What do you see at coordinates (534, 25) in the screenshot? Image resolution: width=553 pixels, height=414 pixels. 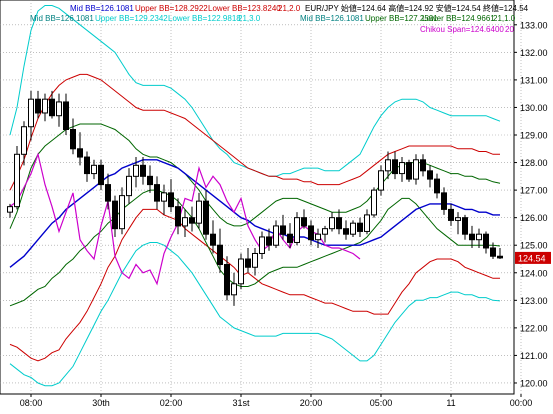 I see `y-tick-label: 133.00` at bounding box center [534, 25].